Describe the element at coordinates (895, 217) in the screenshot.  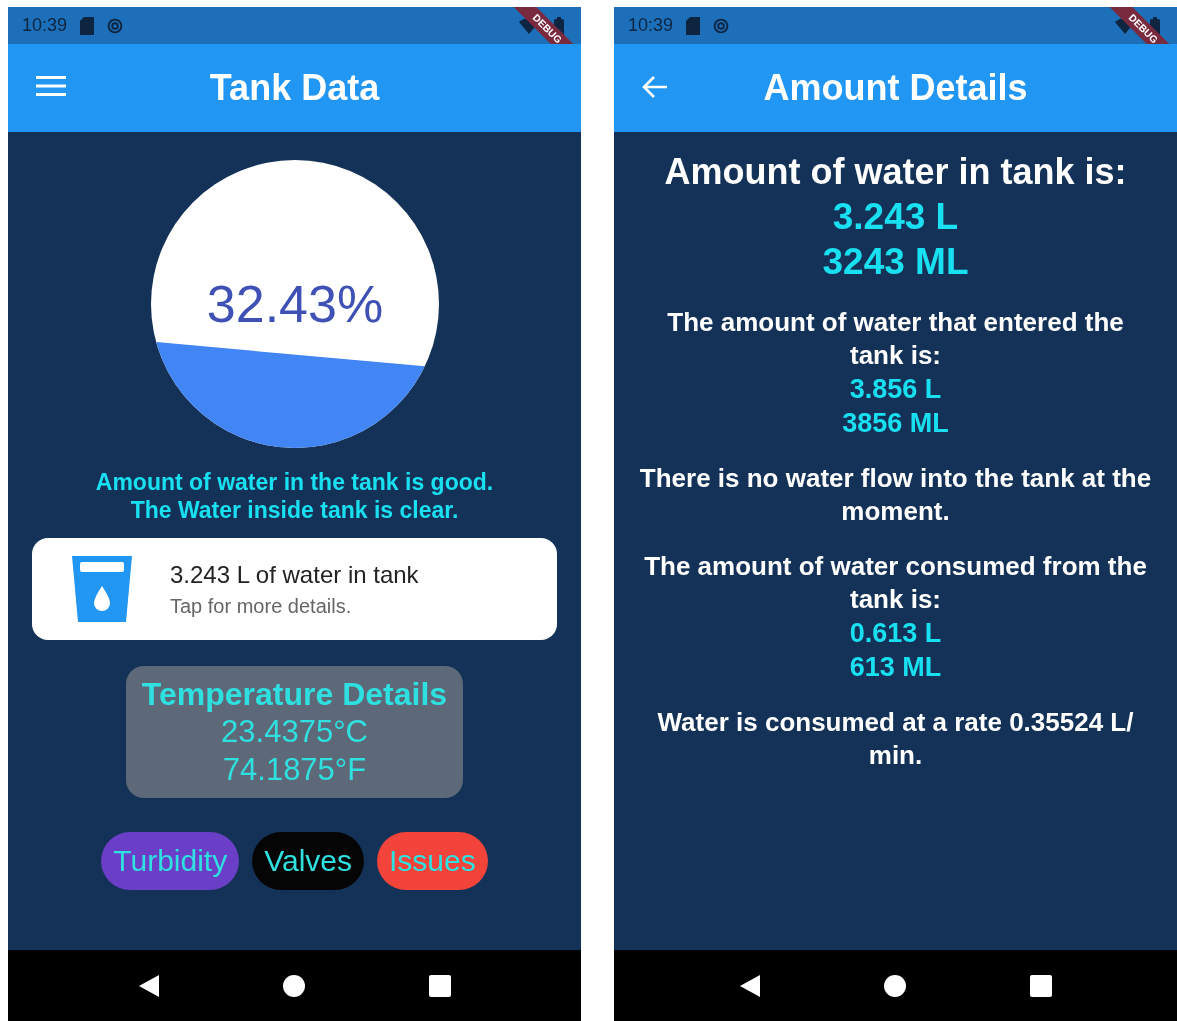
I see `amount-value: 3.243 L` at that location.